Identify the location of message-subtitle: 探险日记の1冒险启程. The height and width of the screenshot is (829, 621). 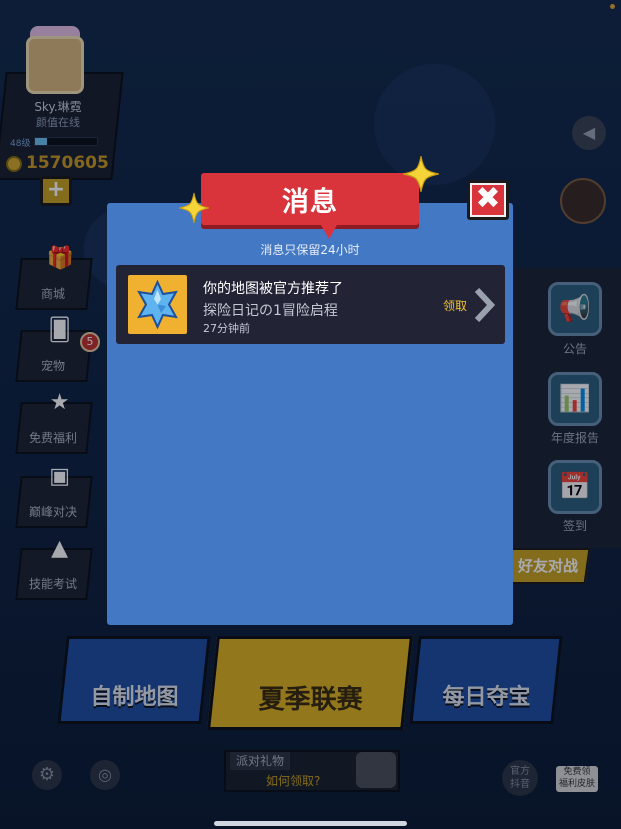
(270, 311).